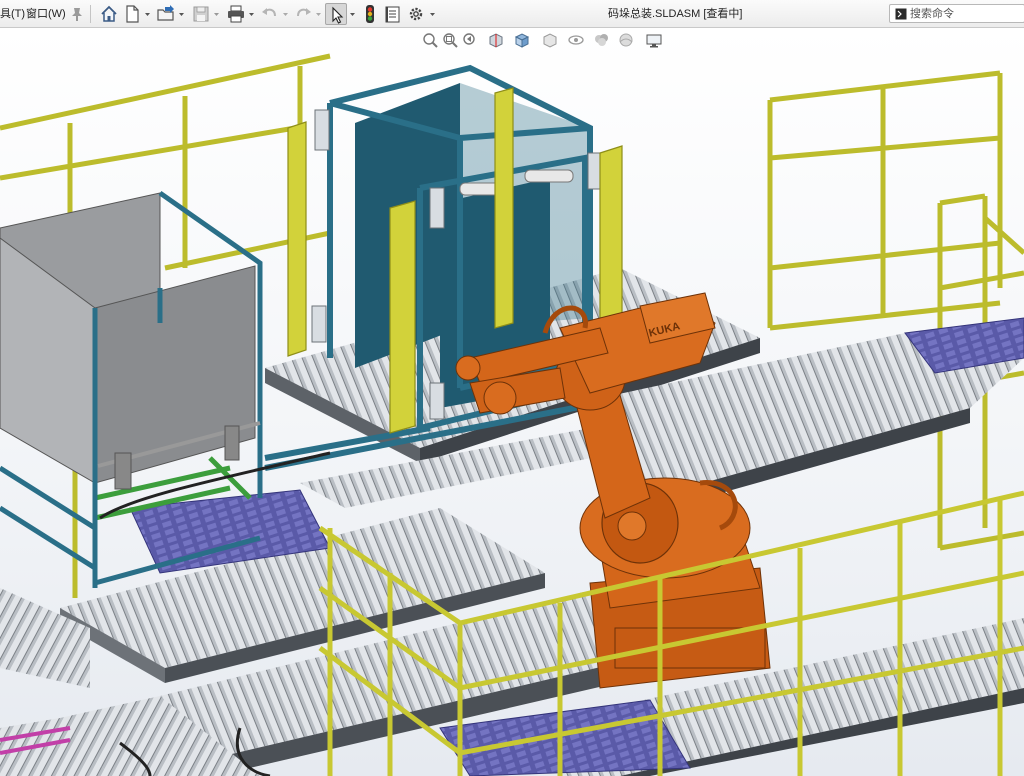 Image resolution: width=1024 pixels, height=776 pixels. I want to click on section-view-icon, so click(496, 40).